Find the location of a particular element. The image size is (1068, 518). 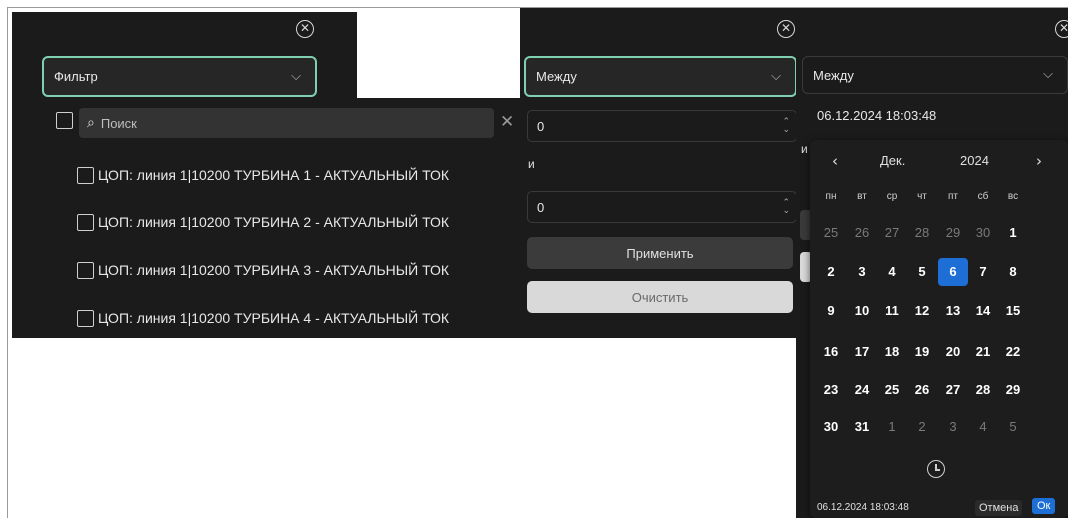

filter-select-label: Фильтр is located at coordinates (76, 76).